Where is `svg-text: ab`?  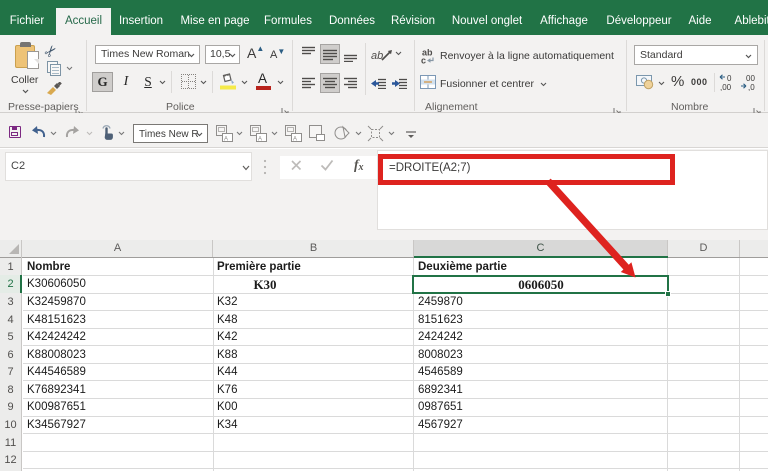
svg-text: ab is located at coordinates (377, 56).